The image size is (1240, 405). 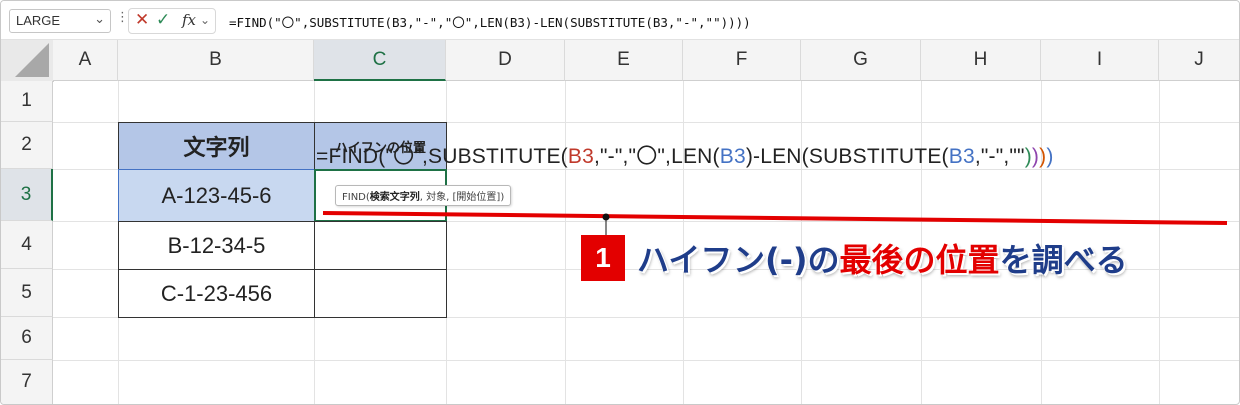 I want to click on cell-c5, so click(x=380, y=293).